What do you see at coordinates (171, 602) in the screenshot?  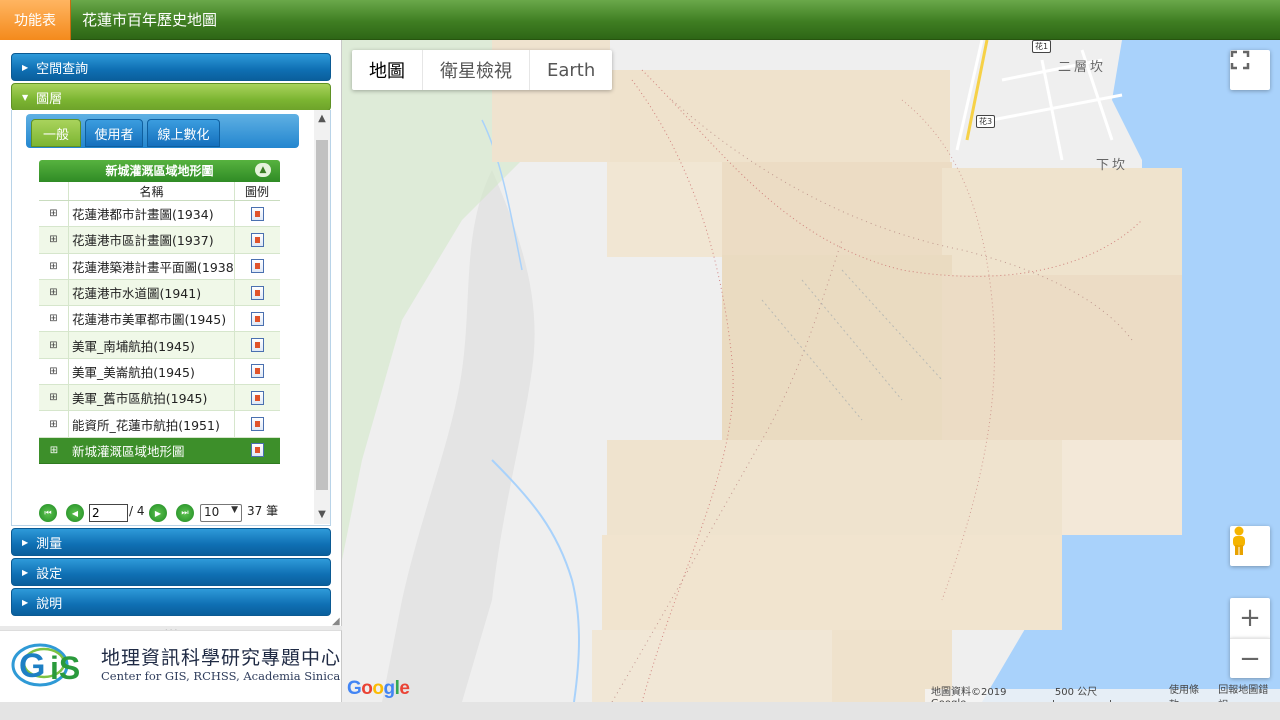 I see `accordion-help: ▶ 說明` at bounding box center [171, 602].